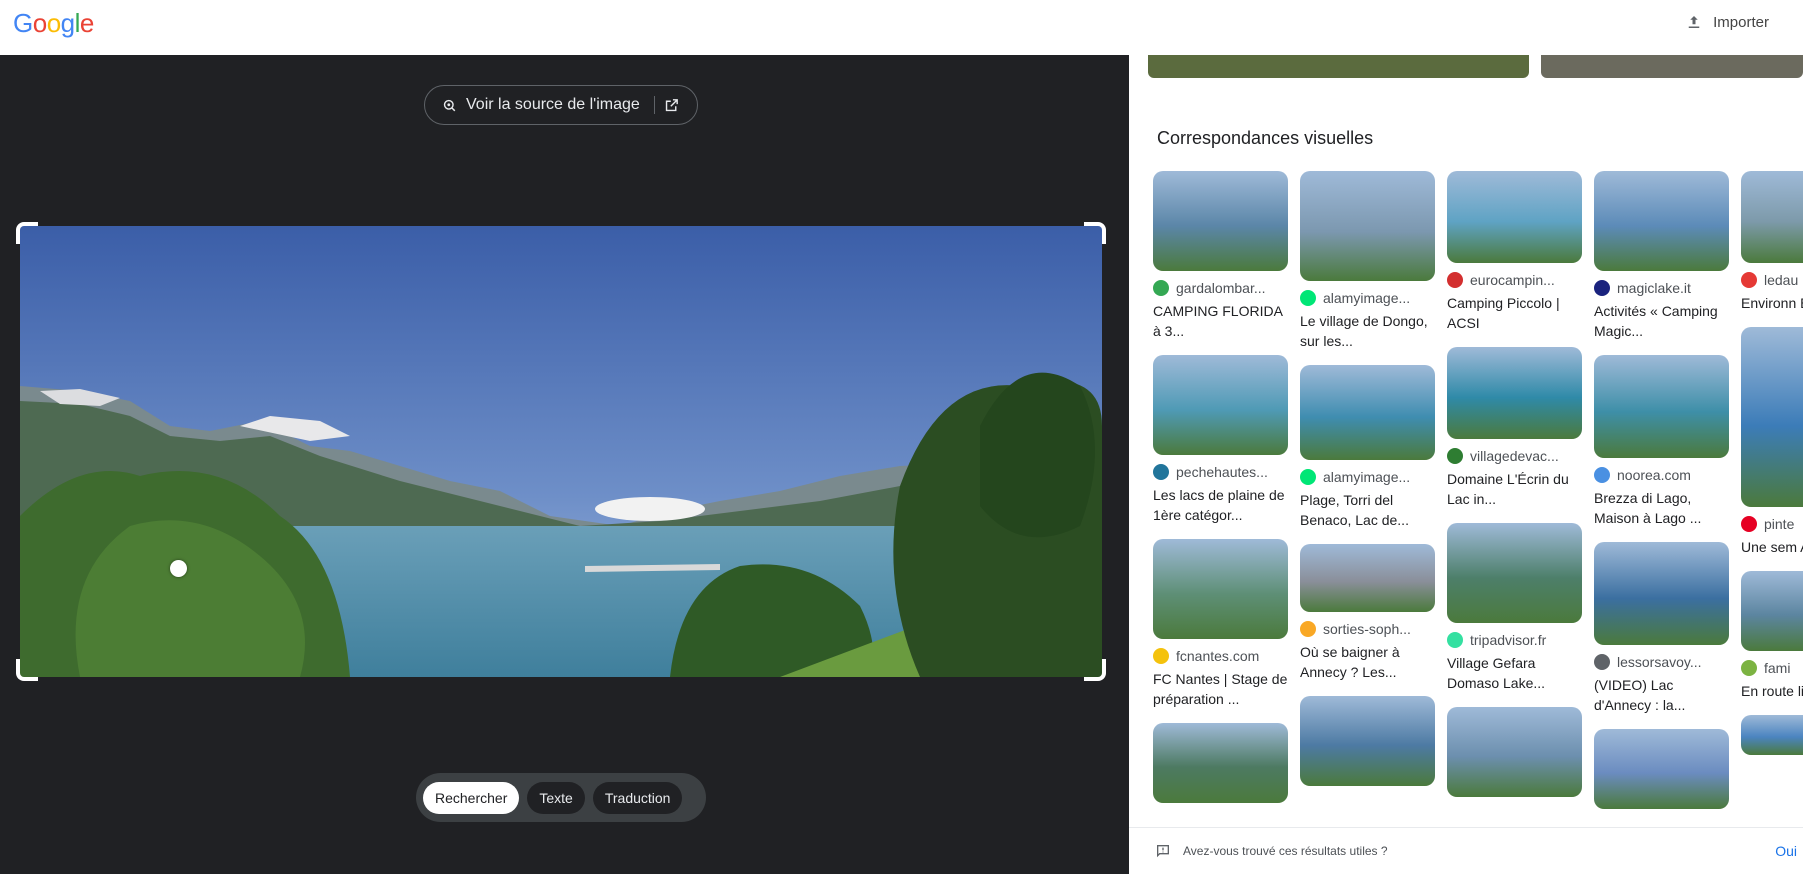 This screenshot has height=874, width=1803. What do you see at coordinates (27, 233) in the screenshot?
I see `crop-corner-top-left` at bounding box center [27, 233].